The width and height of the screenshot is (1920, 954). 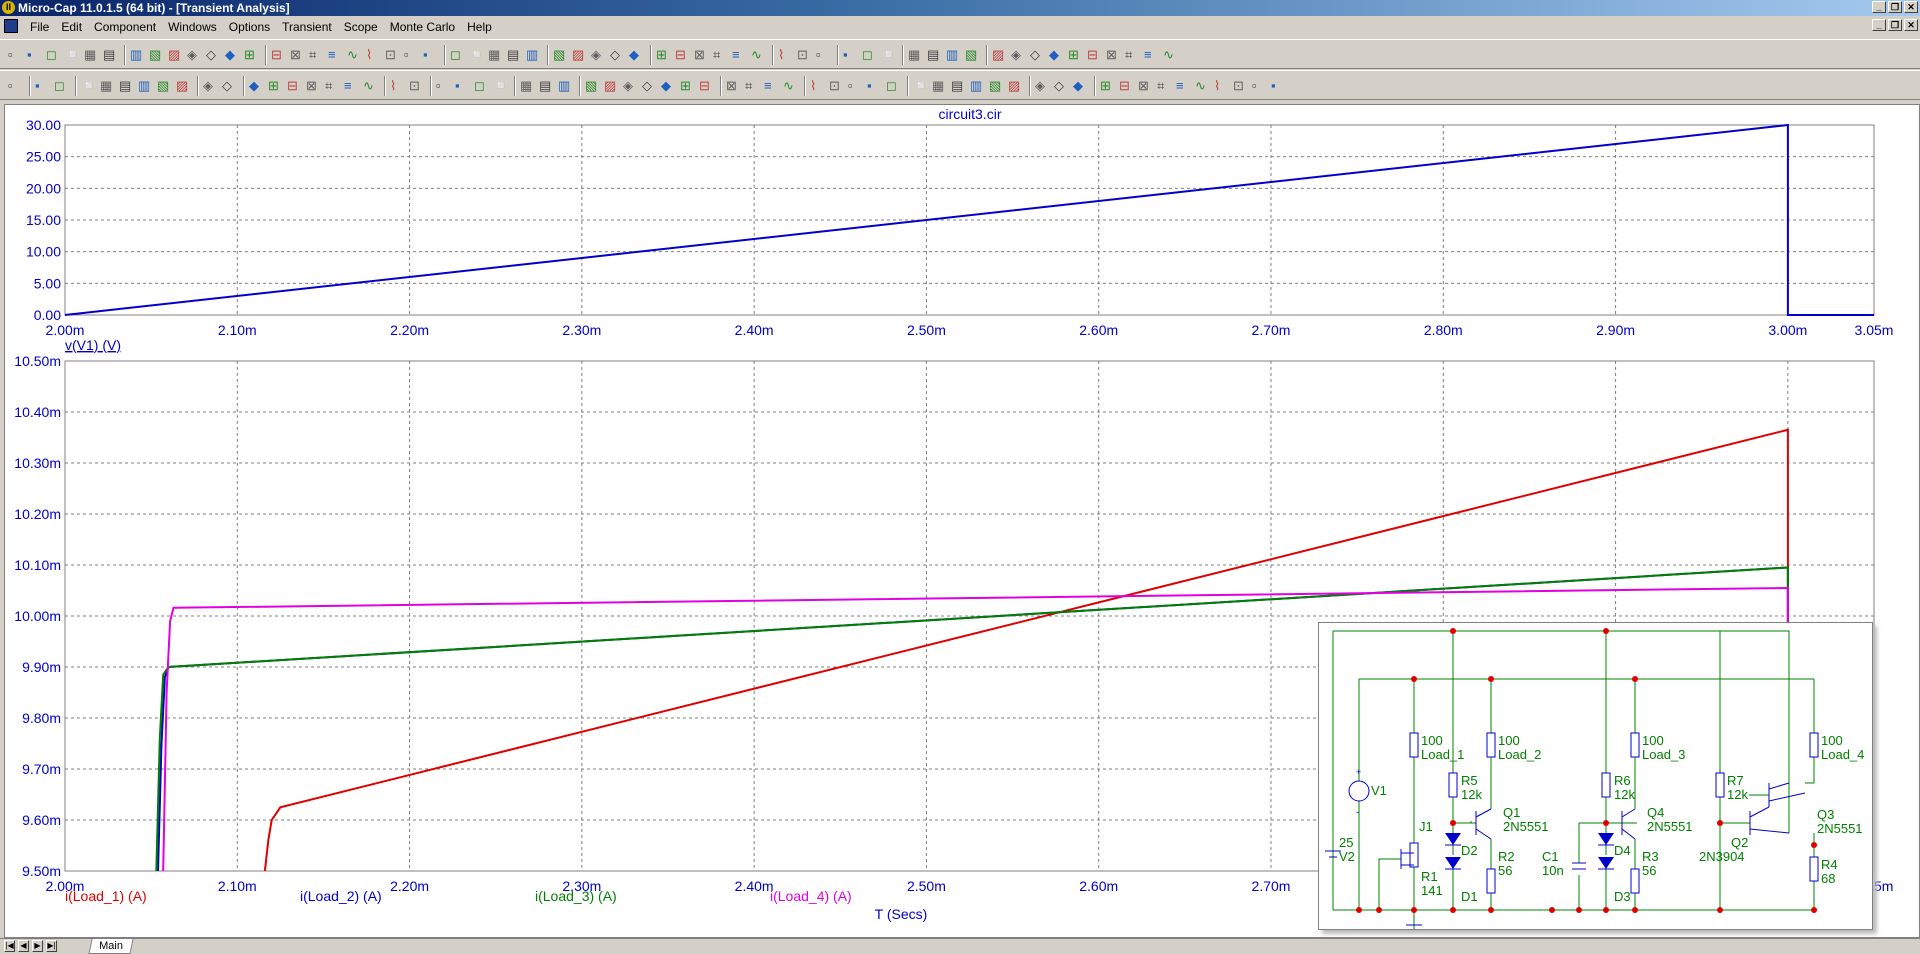 I want to click on first-tab-button: |◀, so click(x=9, y=946).